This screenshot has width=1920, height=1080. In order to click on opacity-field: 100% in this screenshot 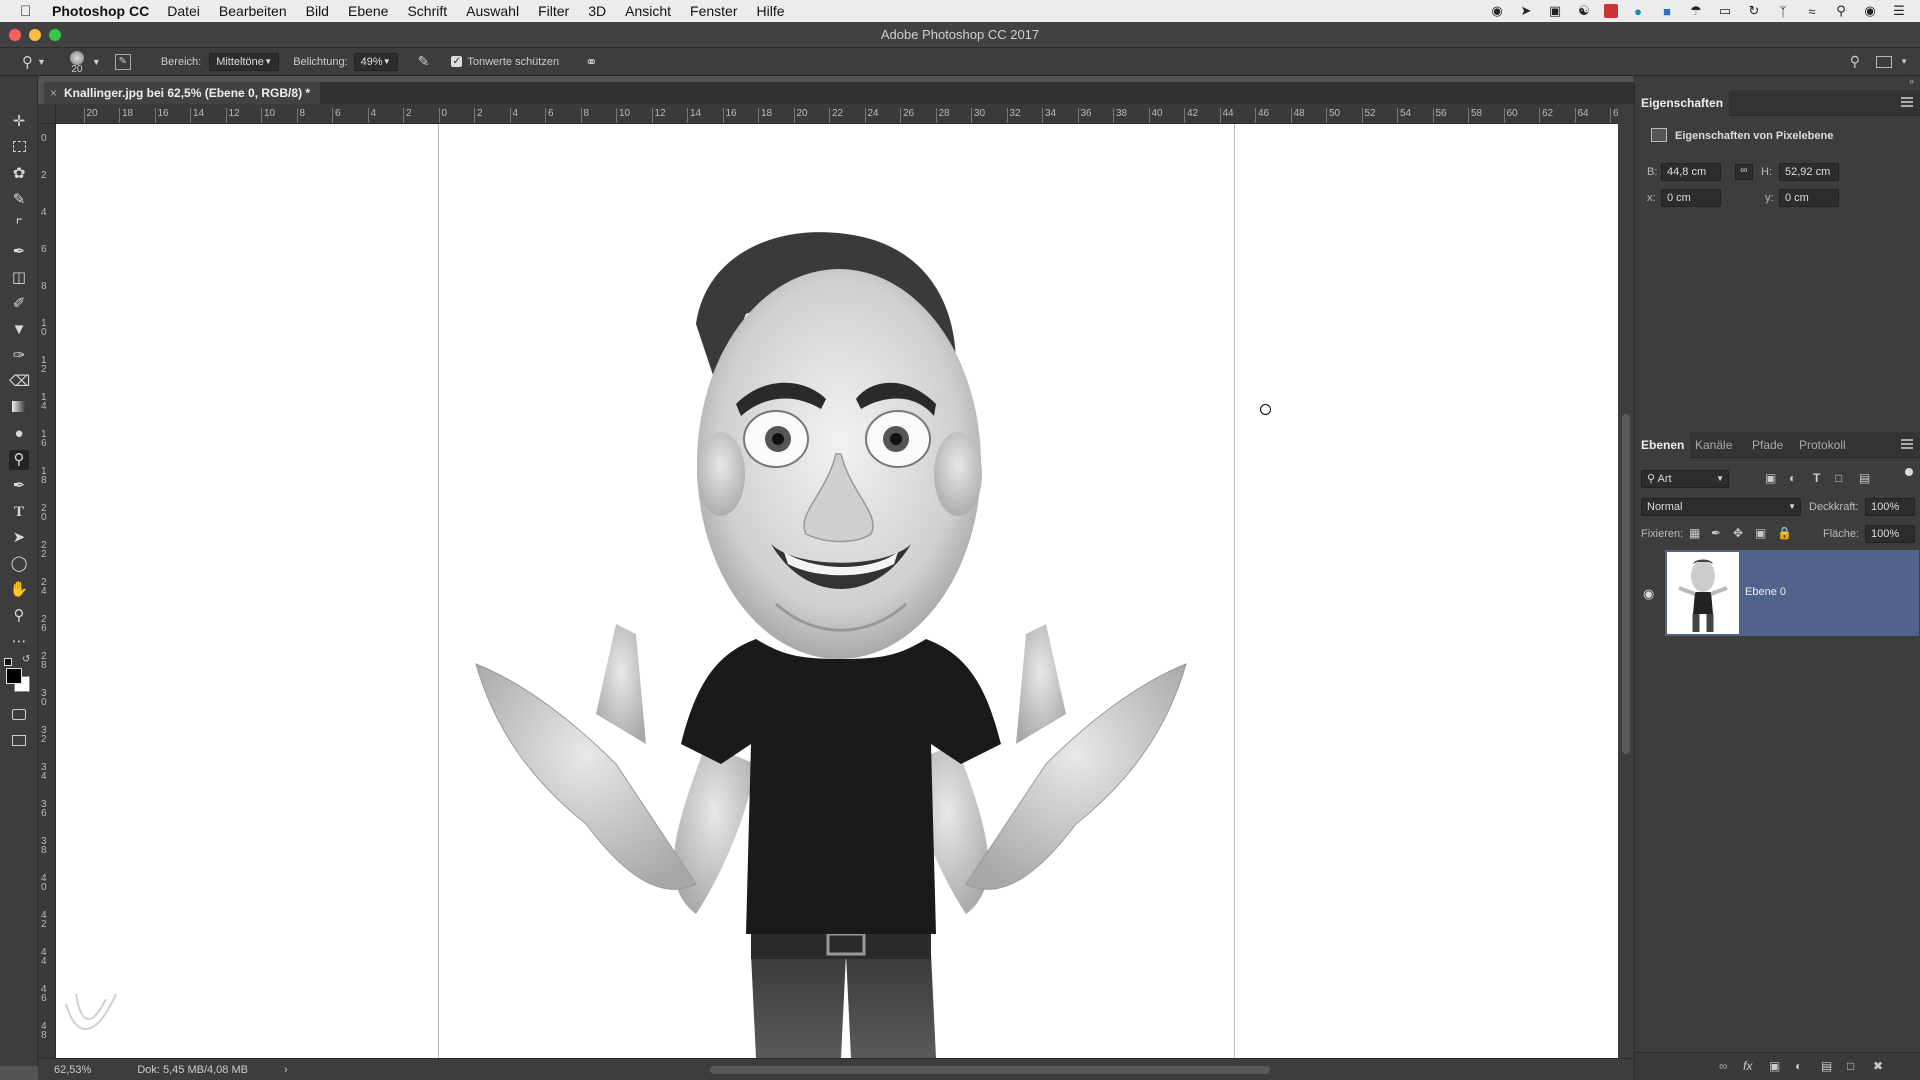, I will do `click(1890, 507)`.